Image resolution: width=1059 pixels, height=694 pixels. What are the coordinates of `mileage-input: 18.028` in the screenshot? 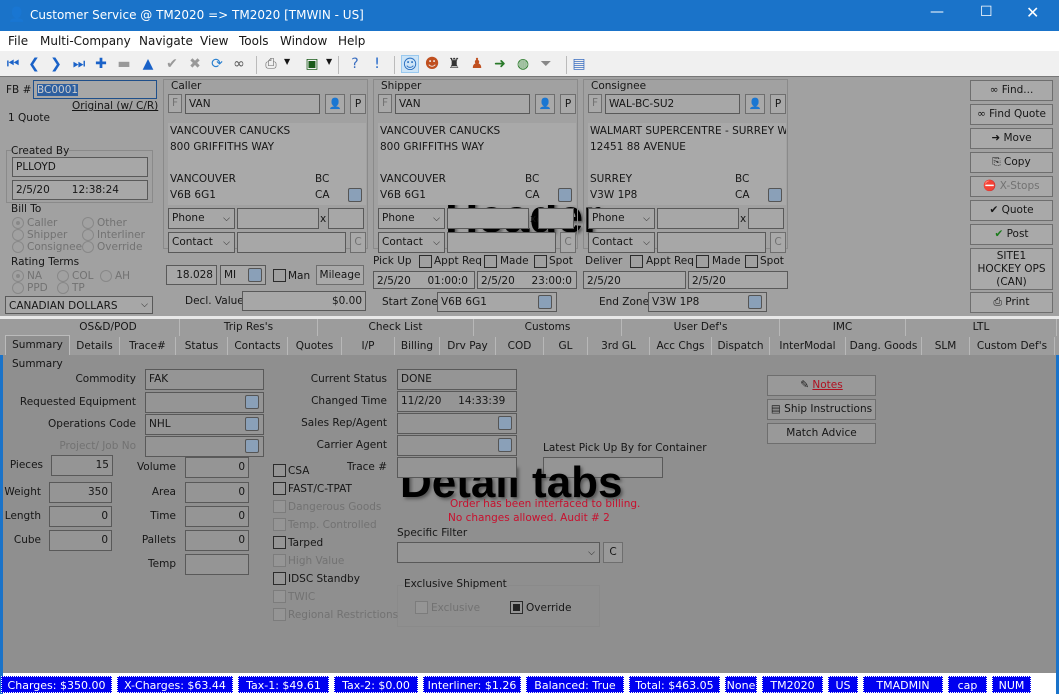 It's located at (191, 275).